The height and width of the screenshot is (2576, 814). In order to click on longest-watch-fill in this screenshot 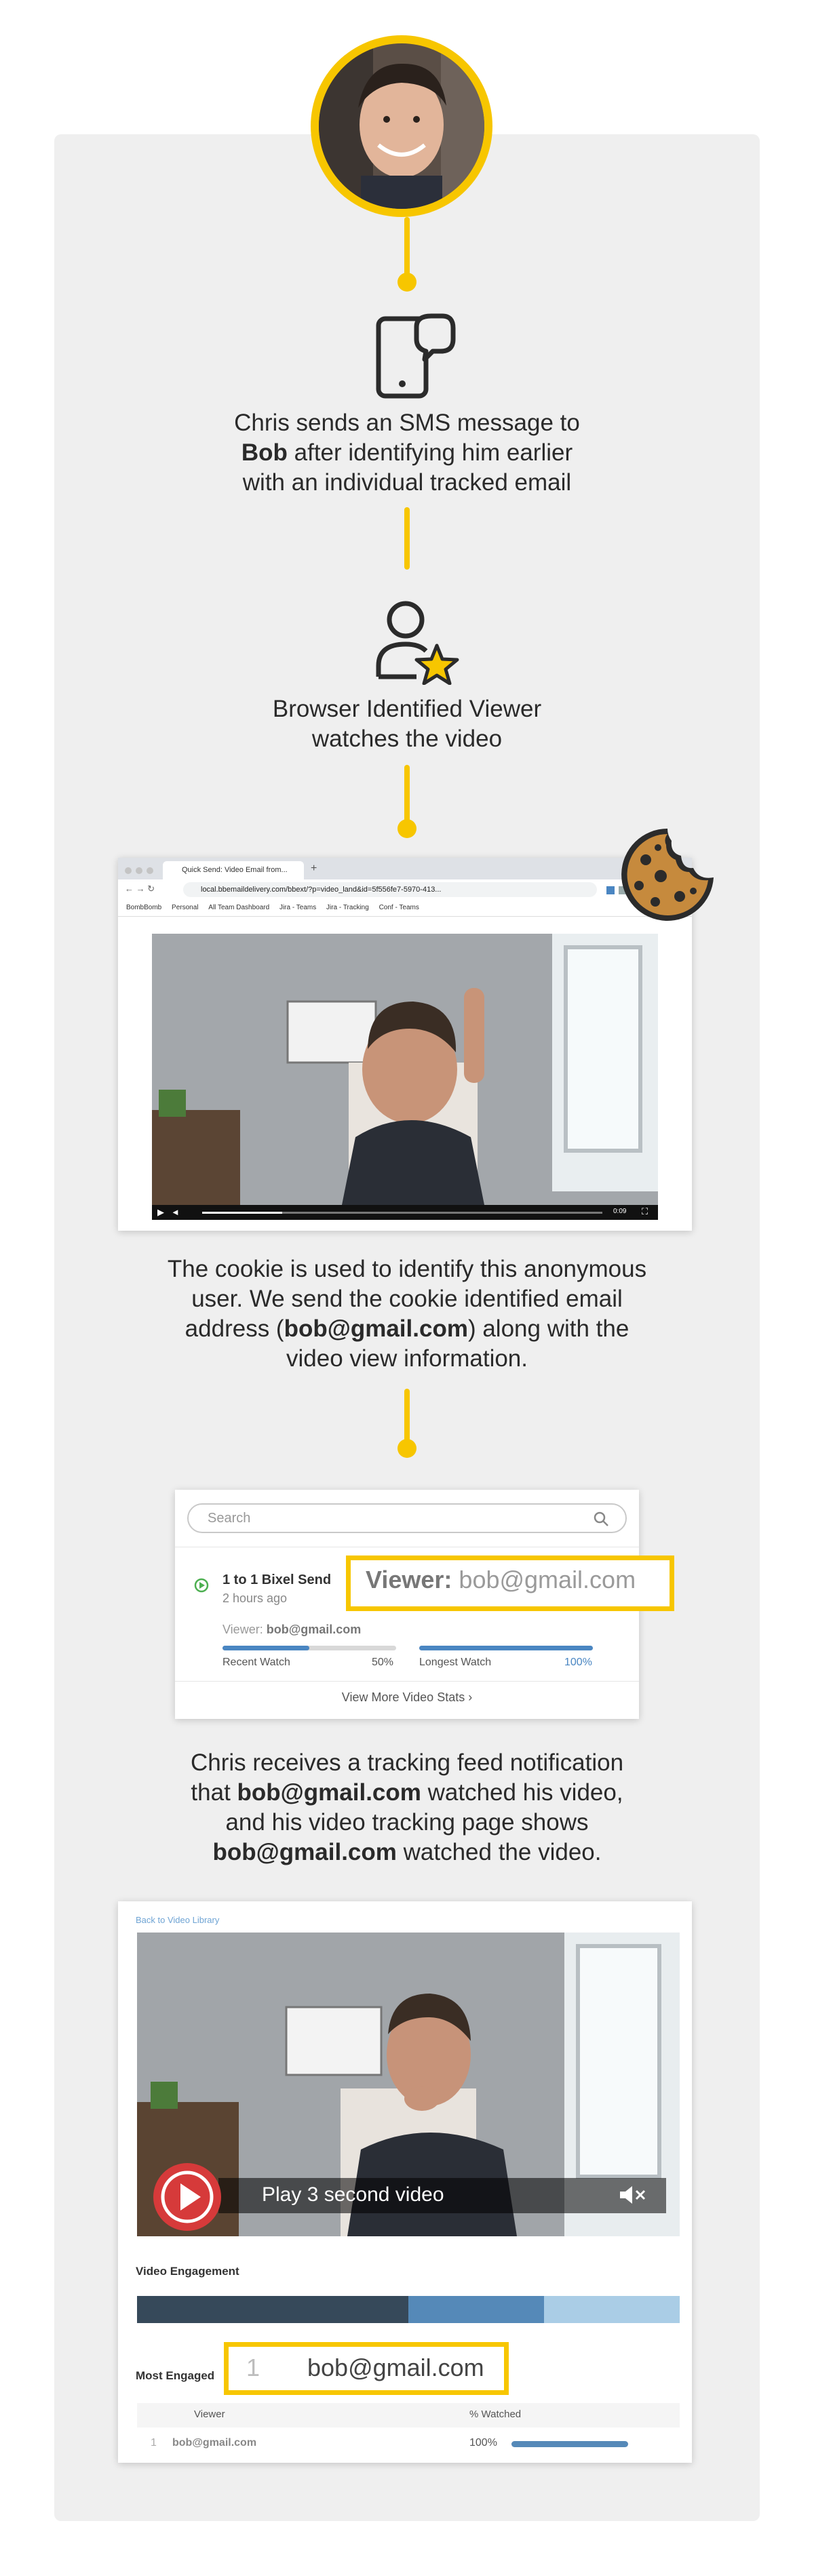, I will do `click(506, 1648)`.